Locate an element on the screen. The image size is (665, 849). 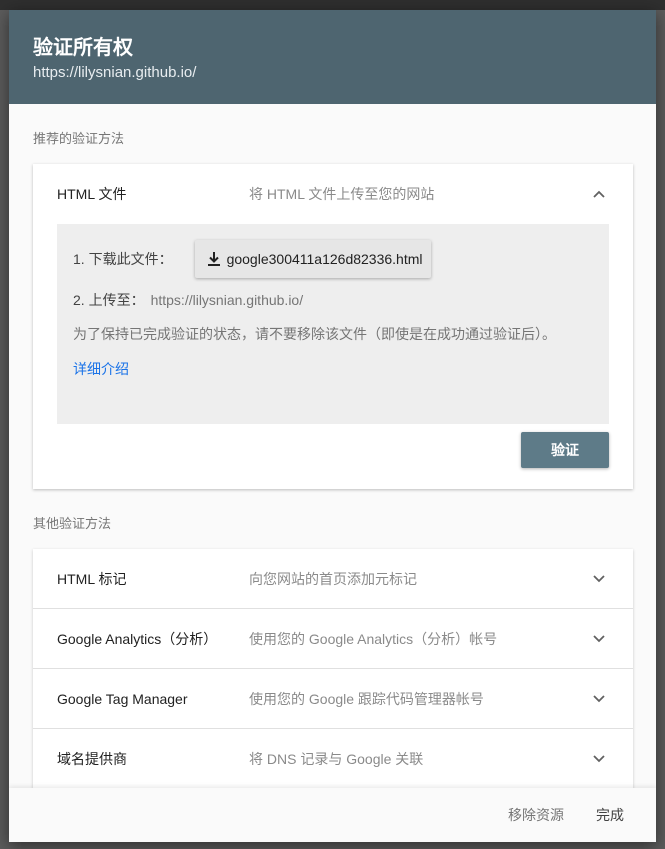
chevron-up-icon is located at coordinates (599, 194).